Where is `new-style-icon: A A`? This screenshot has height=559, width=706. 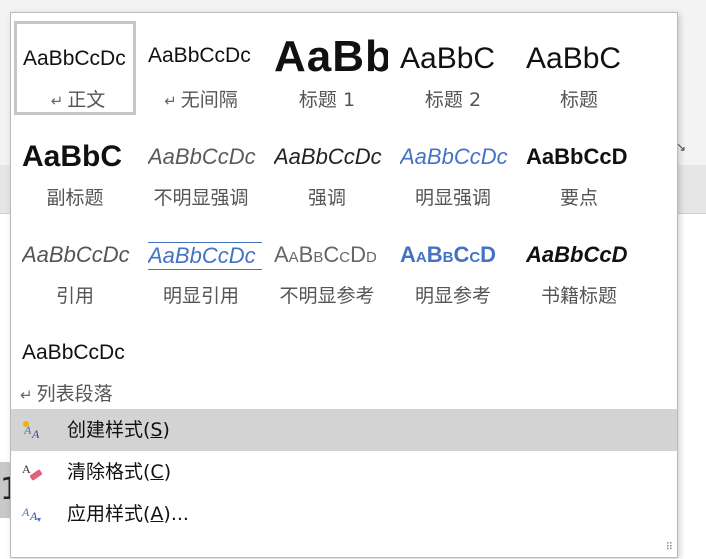
new-style-icon: A A is located at coordinates (31, 431).